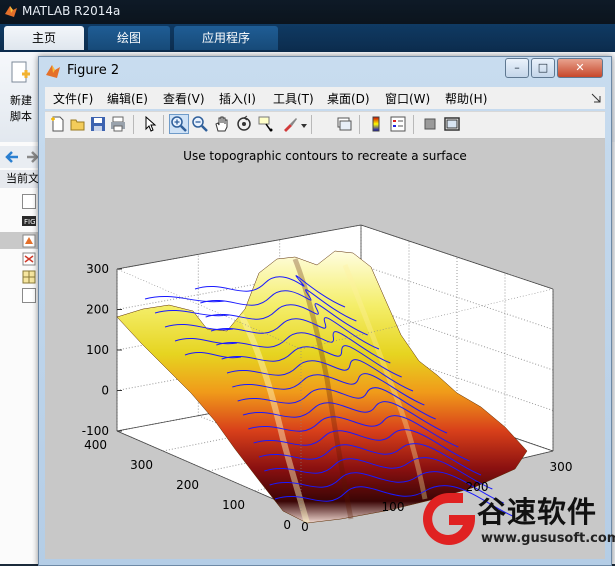 The image size is (615, 566). I want to click on y-tick-label: 200, so click(187, 485).